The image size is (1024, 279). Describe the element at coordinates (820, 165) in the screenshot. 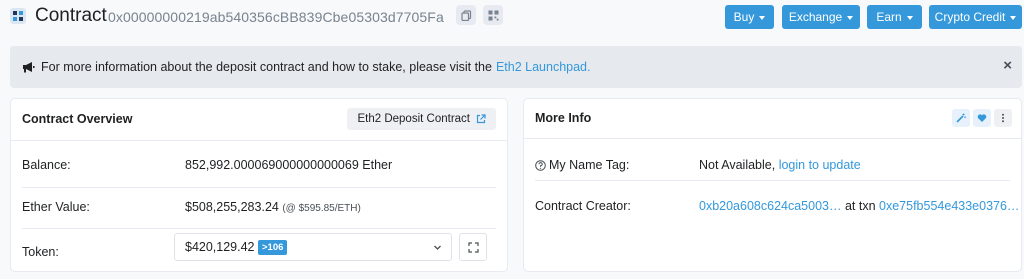

I see `login-to-update-link: login to update` at that location.